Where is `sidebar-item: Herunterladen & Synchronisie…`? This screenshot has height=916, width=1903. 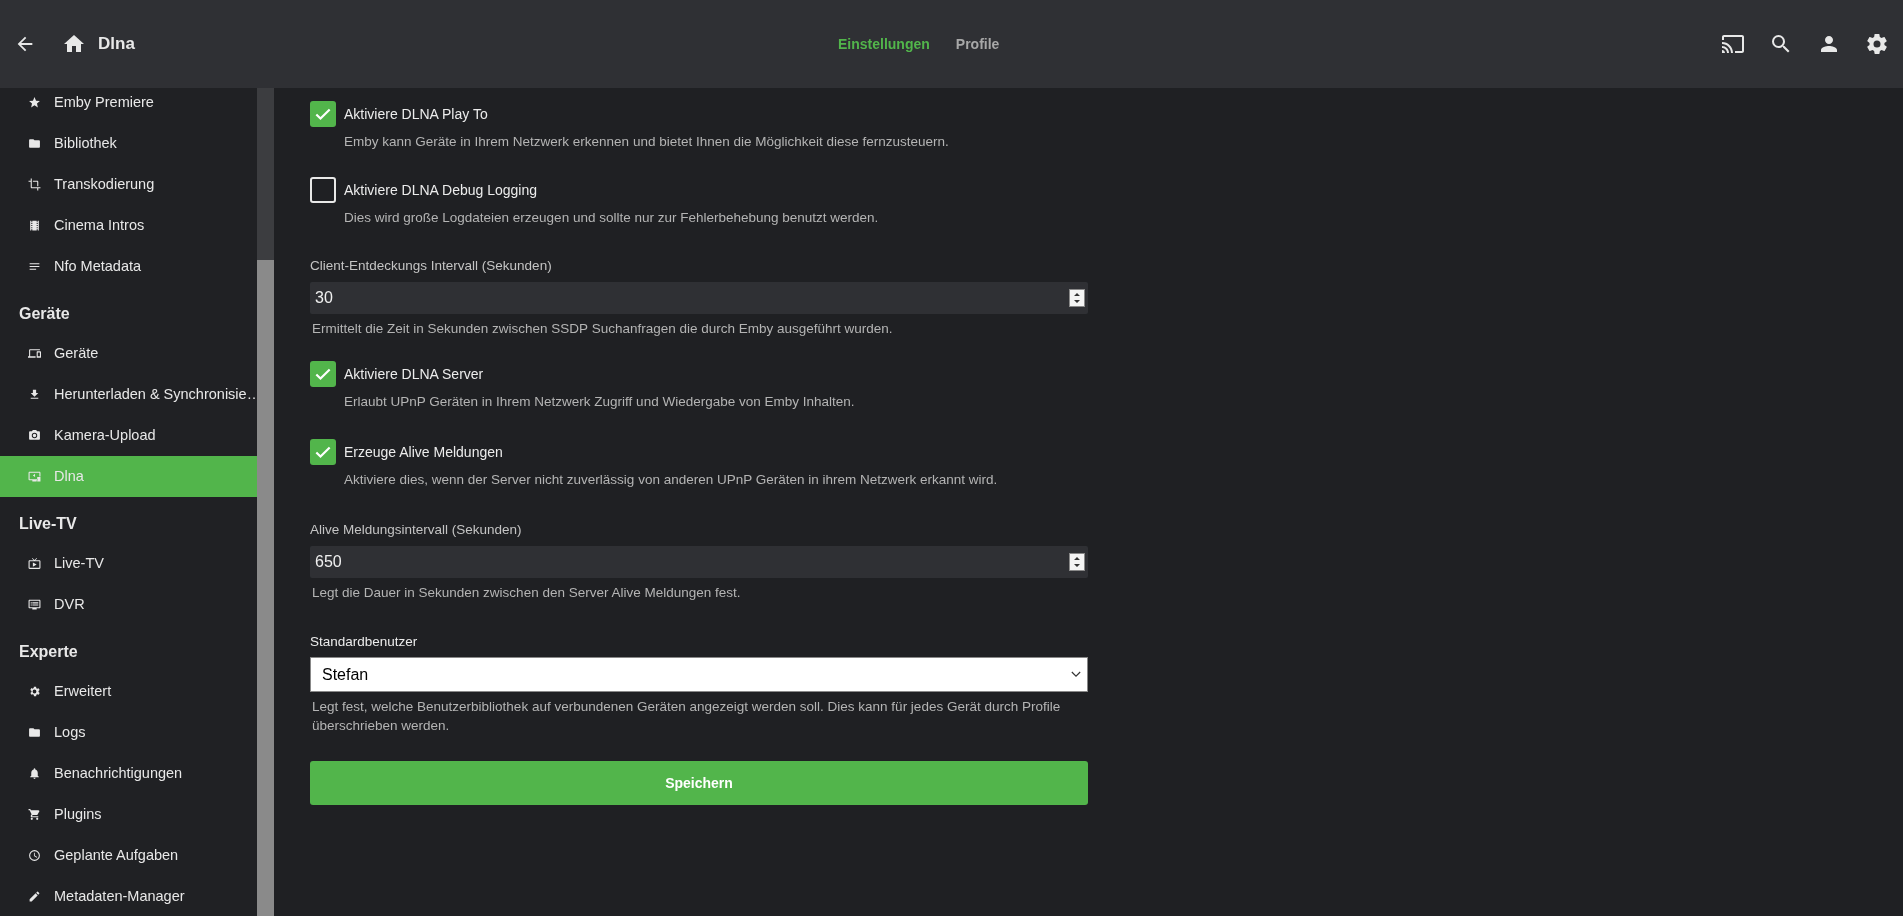
sidebar-item: Herunterladen & Synchronisie… is located at coordinates (128, 394).